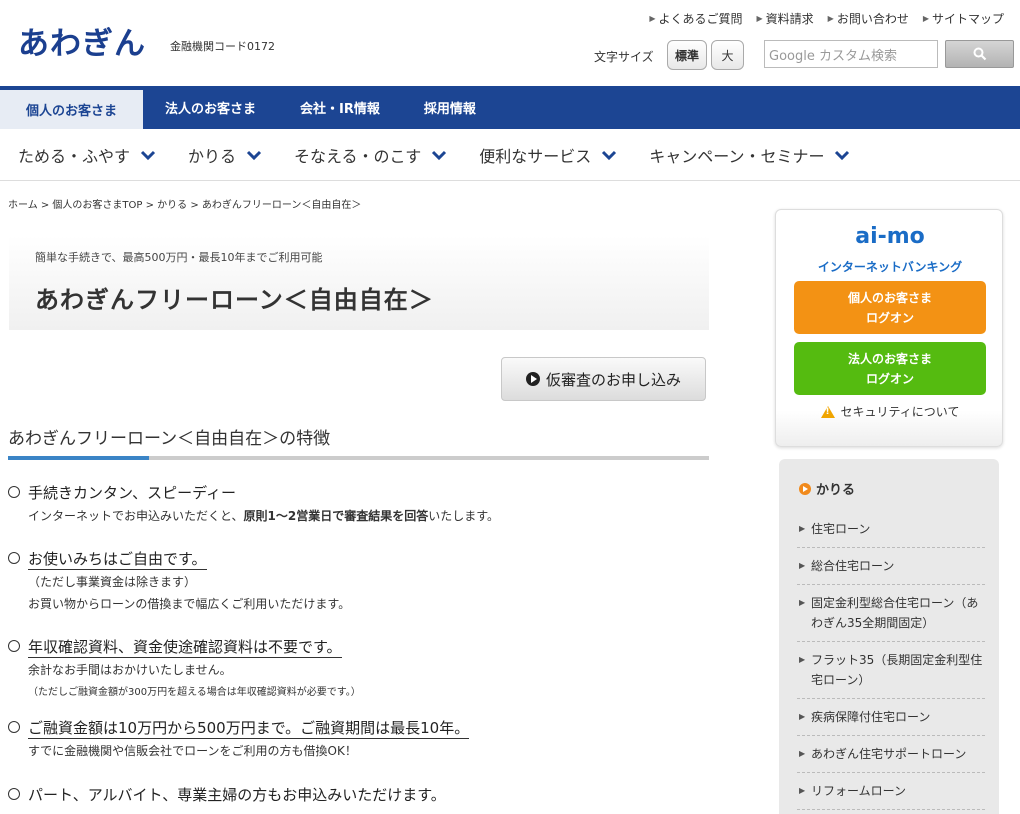 This screenshot has width=1020, height=814. Describe the element at coordinates (179, 257) in the screenshot. I see `page-subtitle: 簡単な手続きで、最高500万円・最長10年までご利用可能` at that location.